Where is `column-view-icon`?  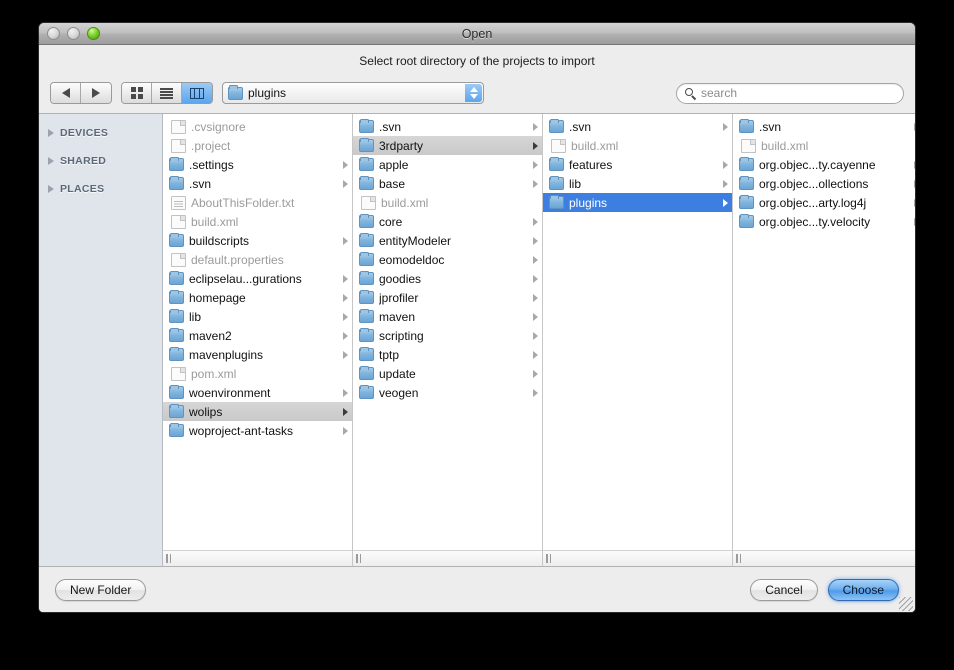 column-view-icon is located at coordinates (197, 93).